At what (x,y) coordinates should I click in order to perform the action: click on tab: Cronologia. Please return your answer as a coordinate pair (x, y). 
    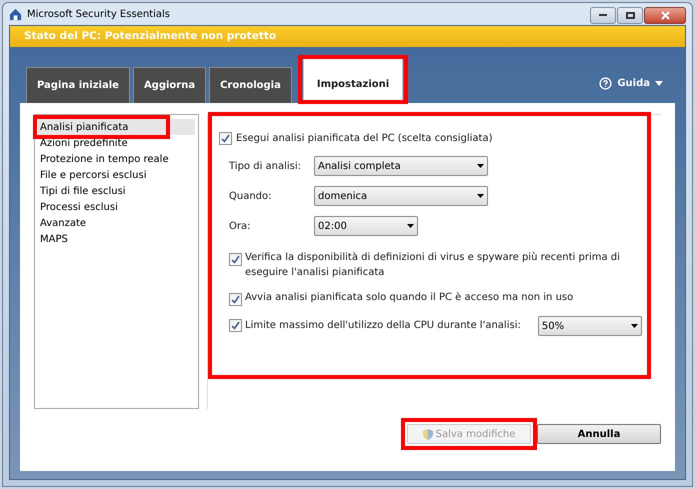
    Looking at the image, I should click on (250, 85).